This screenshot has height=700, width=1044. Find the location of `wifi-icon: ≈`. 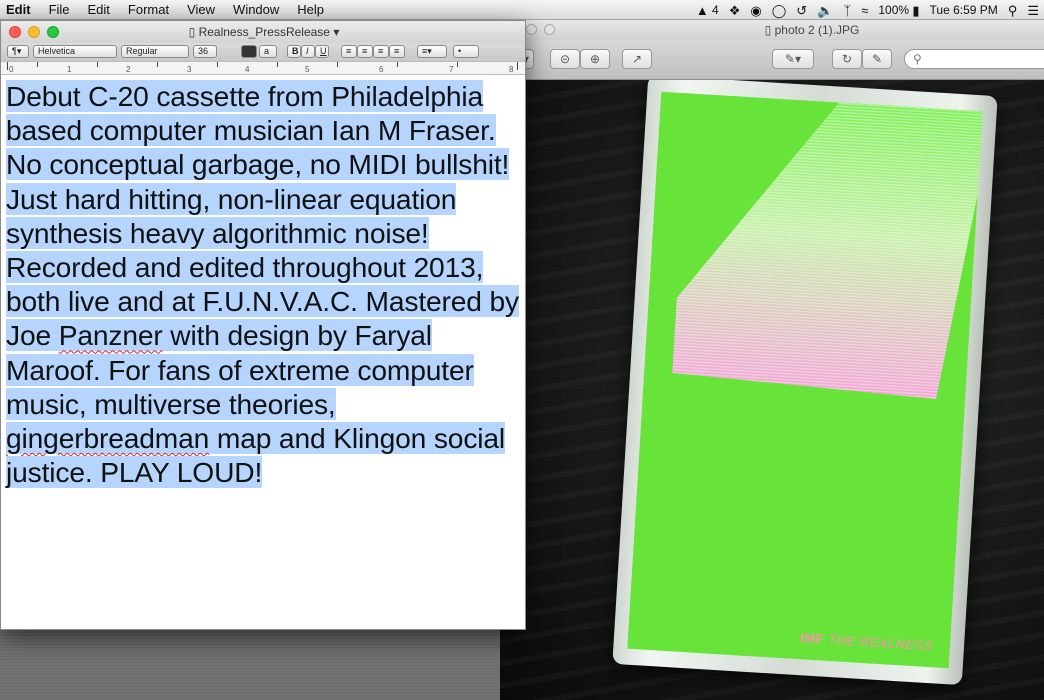

wifi-icon: ≈ is located at coordinates (864, 10).